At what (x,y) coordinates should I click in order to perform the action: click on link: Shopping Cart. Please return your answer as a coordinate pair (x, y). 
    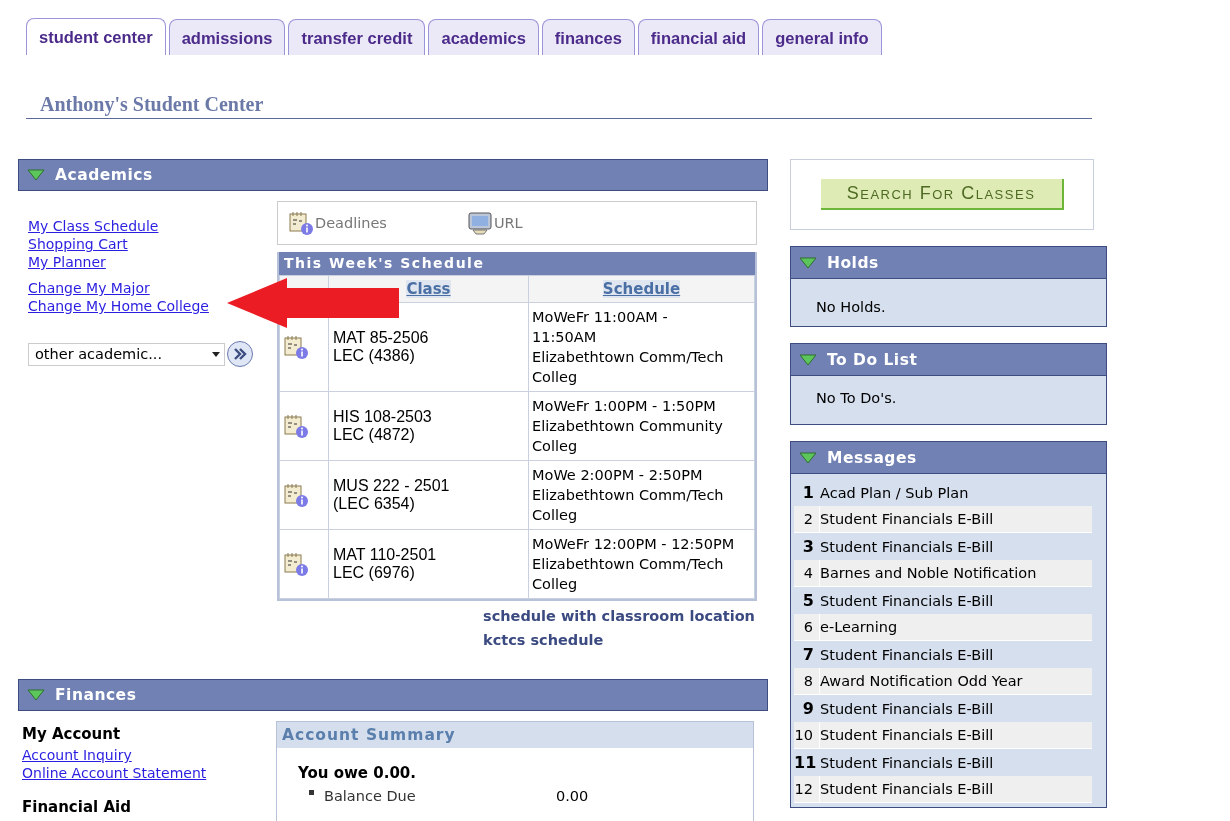
    Looking at the image, I should click on (78, 244).